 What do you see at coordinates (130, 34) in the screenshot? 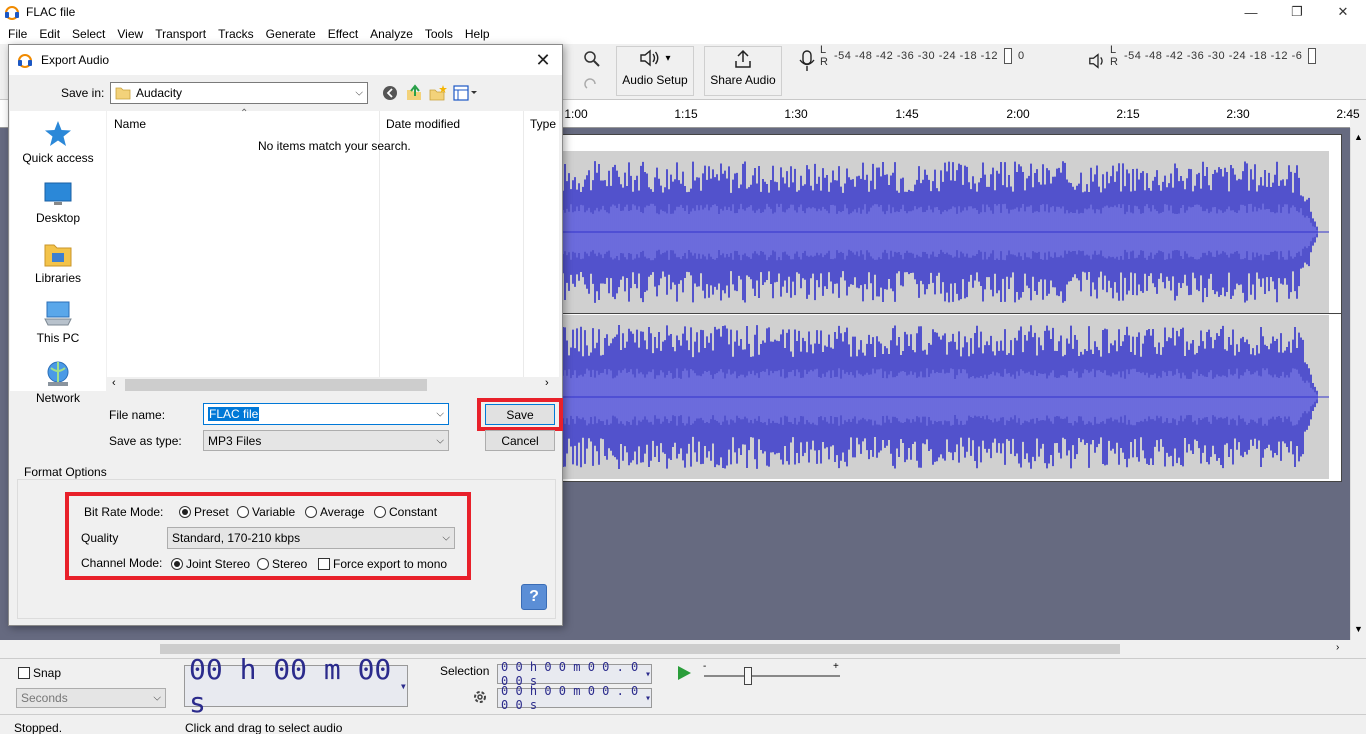
I see `menu-view: View` at bounding box center [130, 34].